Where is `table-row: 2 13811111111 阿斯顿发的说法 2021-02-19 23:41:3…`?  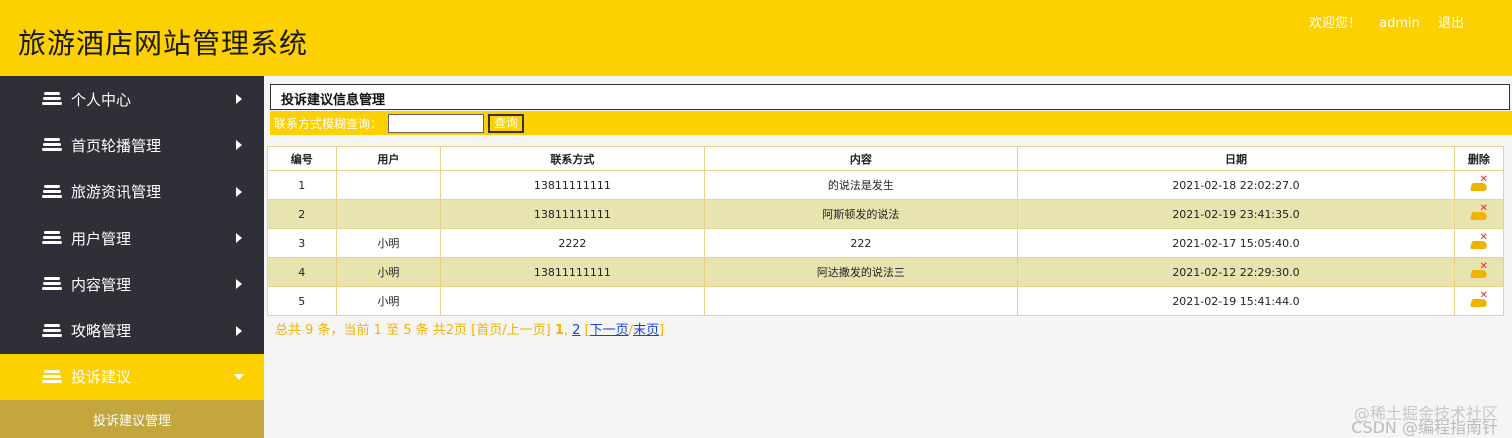 table-row: 2 13811111111 阿斯顿发的说法 2021-02-19 23:41:3… is located at coordinates (886, 214).